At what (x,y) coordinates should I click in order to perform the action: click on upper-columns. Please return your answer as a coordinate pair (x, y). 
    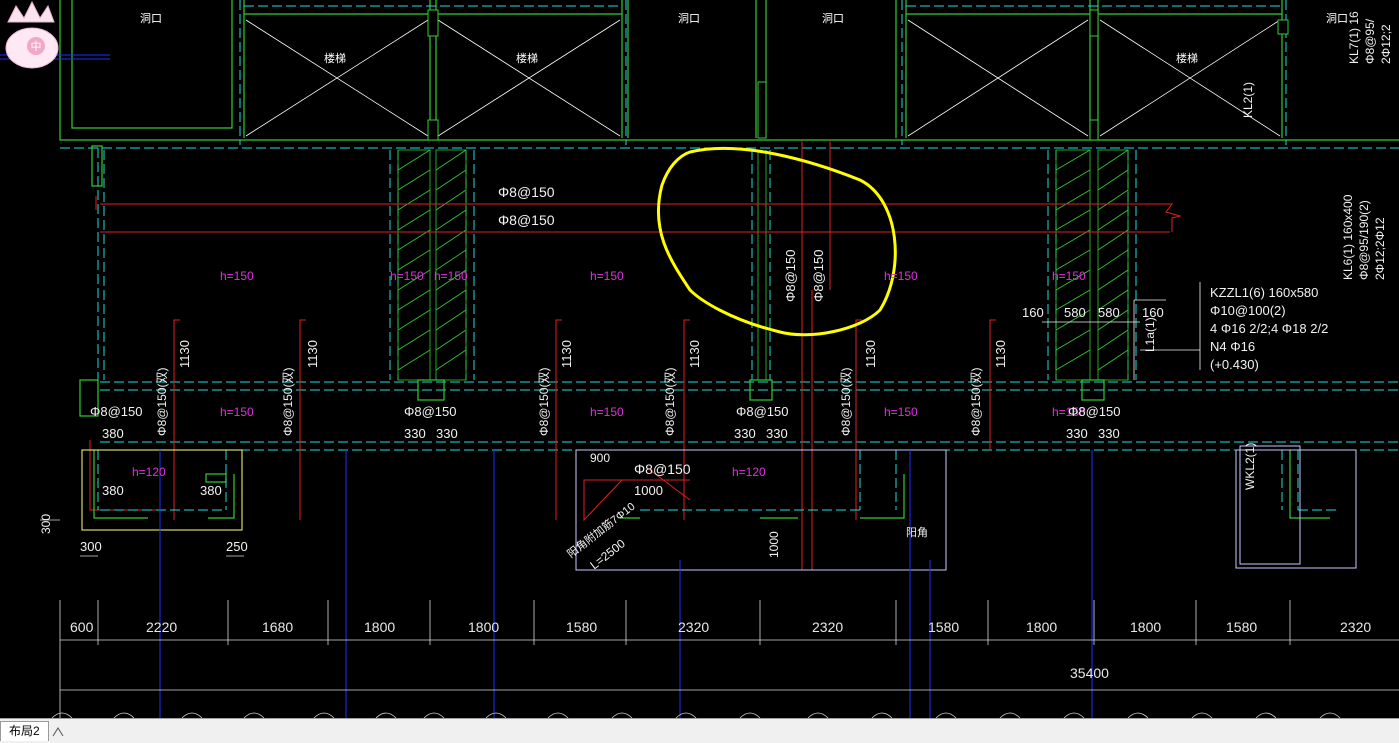
    Looking at the image, I should click on (858, 75).